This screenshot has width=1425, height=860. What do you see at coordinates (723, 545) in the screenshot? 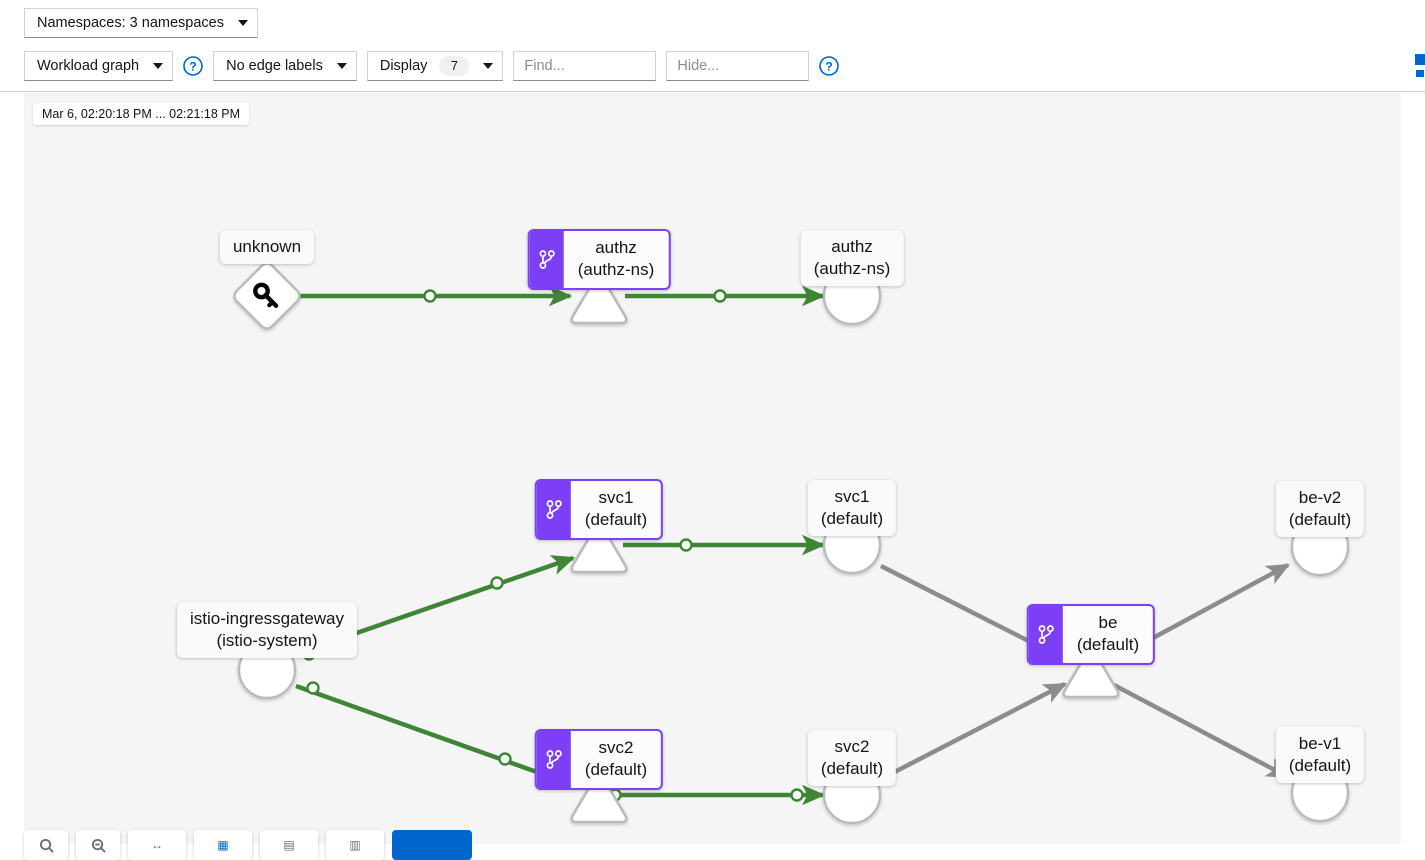
I see `edge-svc1-workload-to-svc1-app` at bounding box center [723, 545].